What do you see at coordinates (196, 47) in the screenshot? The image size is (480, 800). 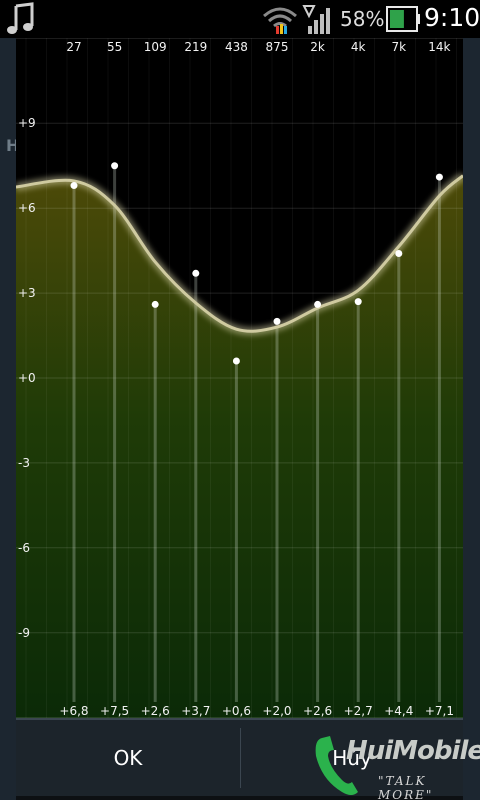 I see `band-frequency-label: 219` at bounding box center [196, 47].